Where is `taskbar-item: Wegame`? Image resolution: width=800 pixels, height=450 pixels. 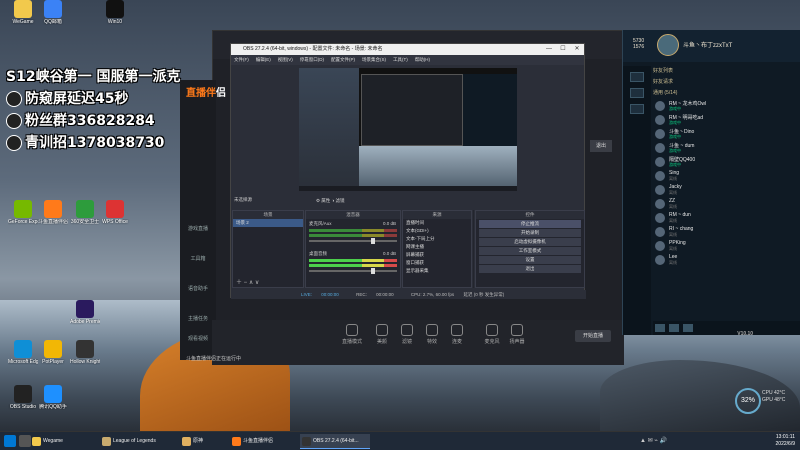 taskbar-item: Wegame is located at coordinates (62, 441).